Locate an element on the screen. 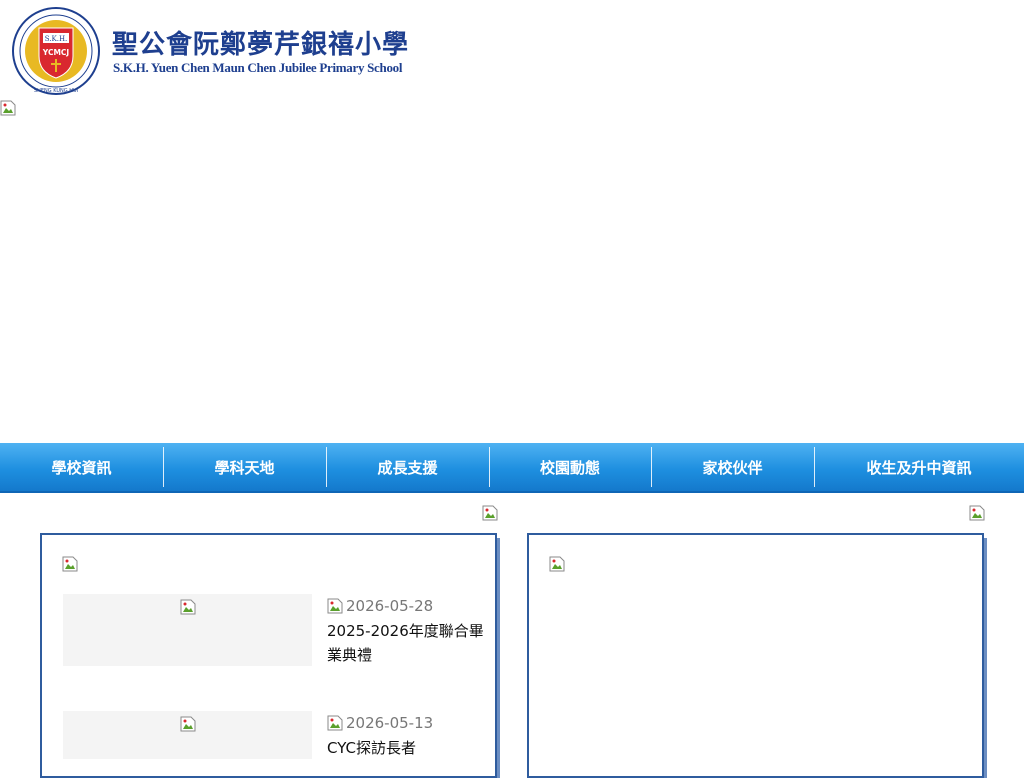 This screenshot has height=778, width=1024. svg-text: SHENG KUNG HUI is located at coordinates (56, 91).